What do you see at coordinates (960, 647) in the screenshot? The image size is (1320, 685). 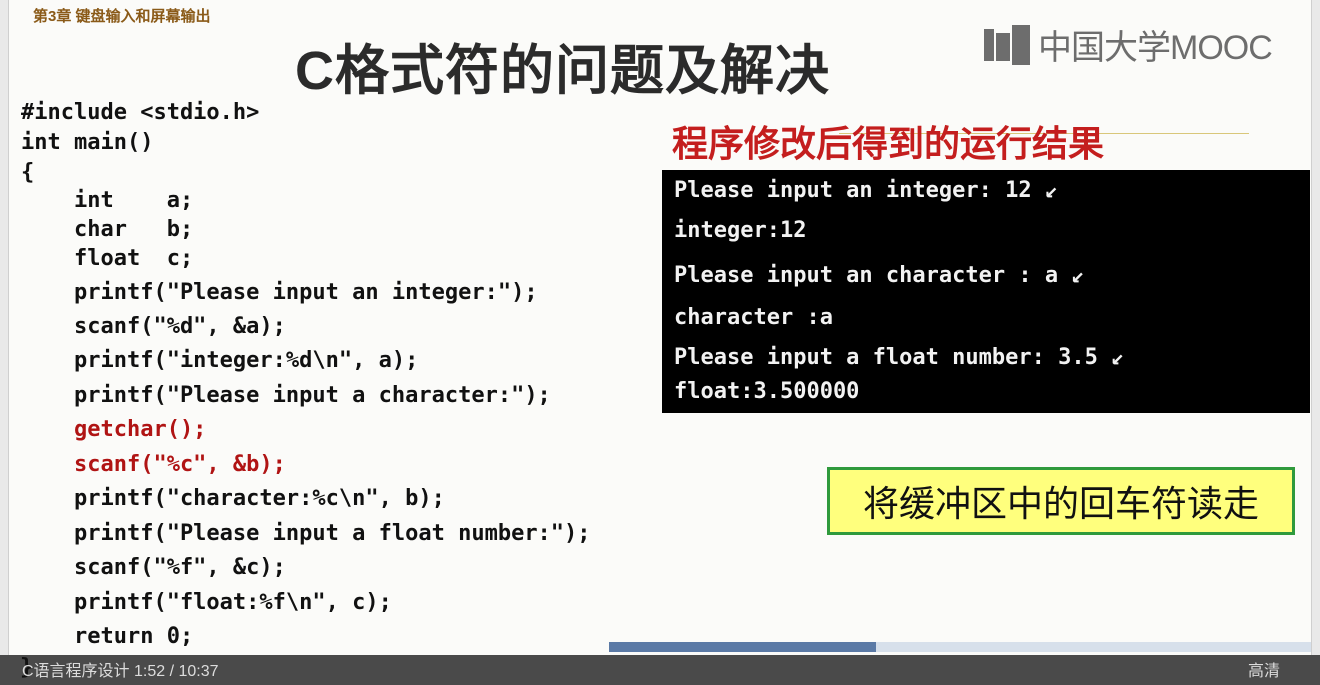 I see `video-progress-bar` at bounding box center [960, 647].